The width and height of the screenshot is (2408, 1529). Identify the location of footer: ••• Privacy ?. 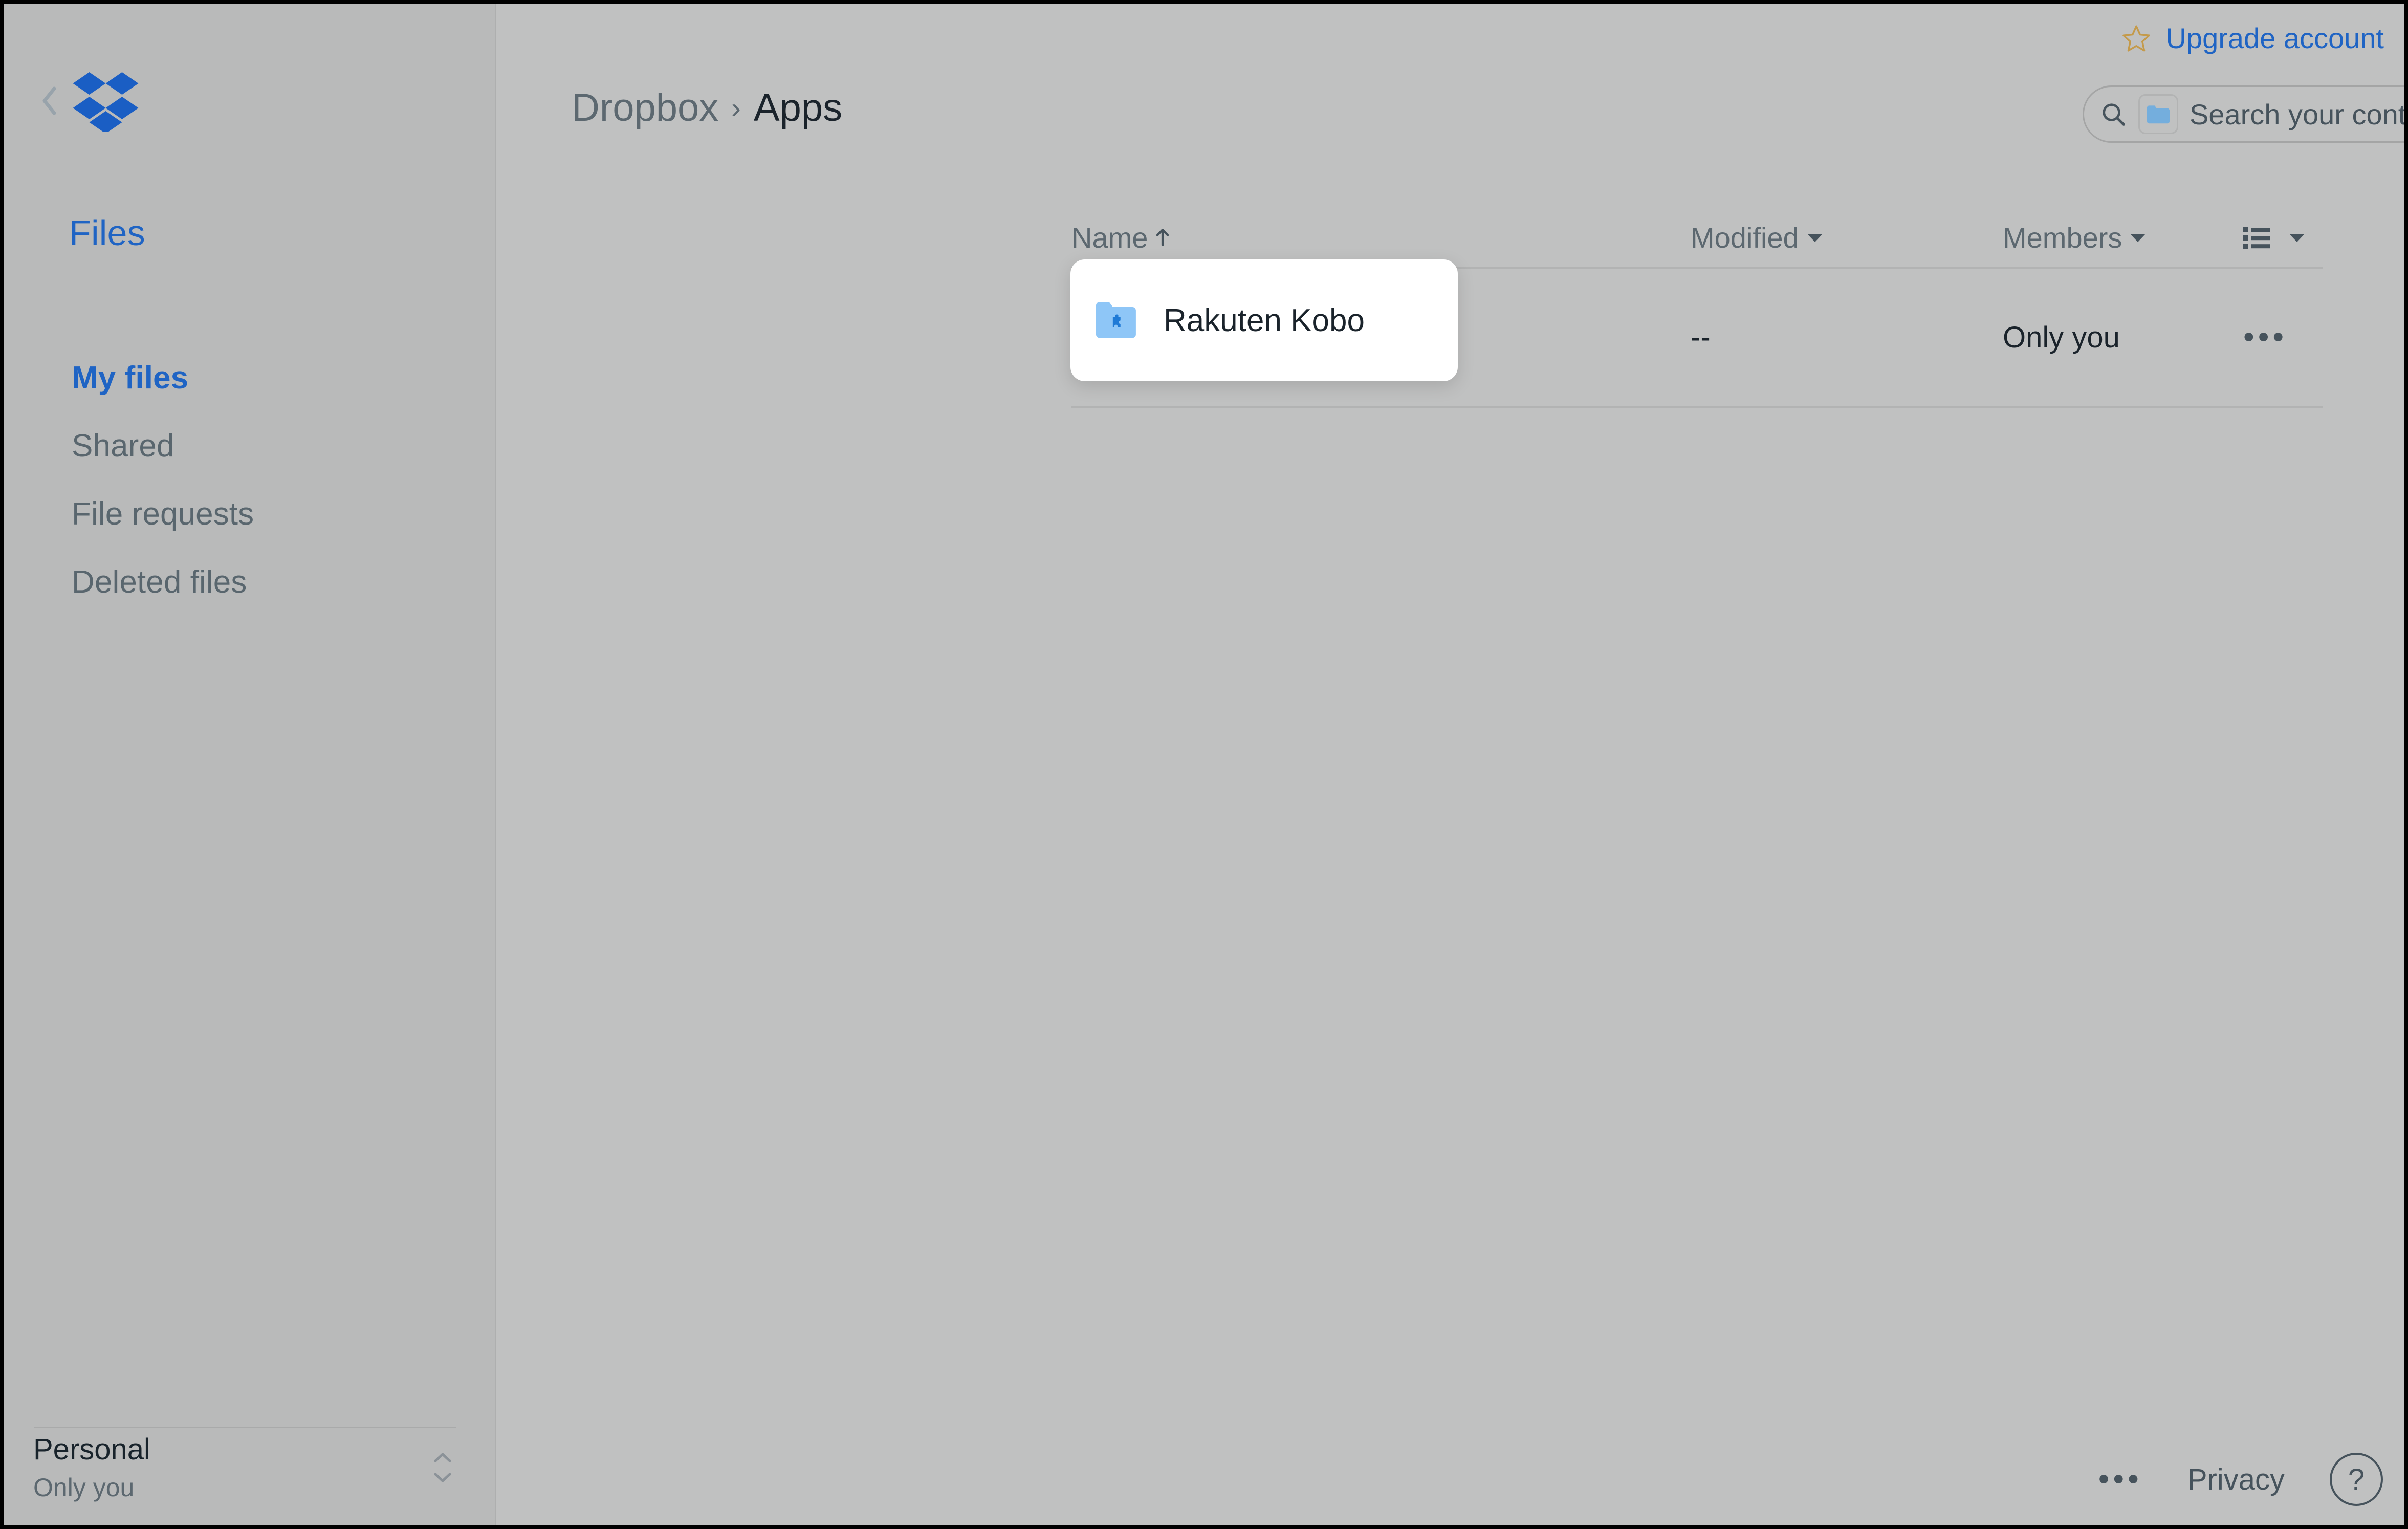
(2240, 1480).